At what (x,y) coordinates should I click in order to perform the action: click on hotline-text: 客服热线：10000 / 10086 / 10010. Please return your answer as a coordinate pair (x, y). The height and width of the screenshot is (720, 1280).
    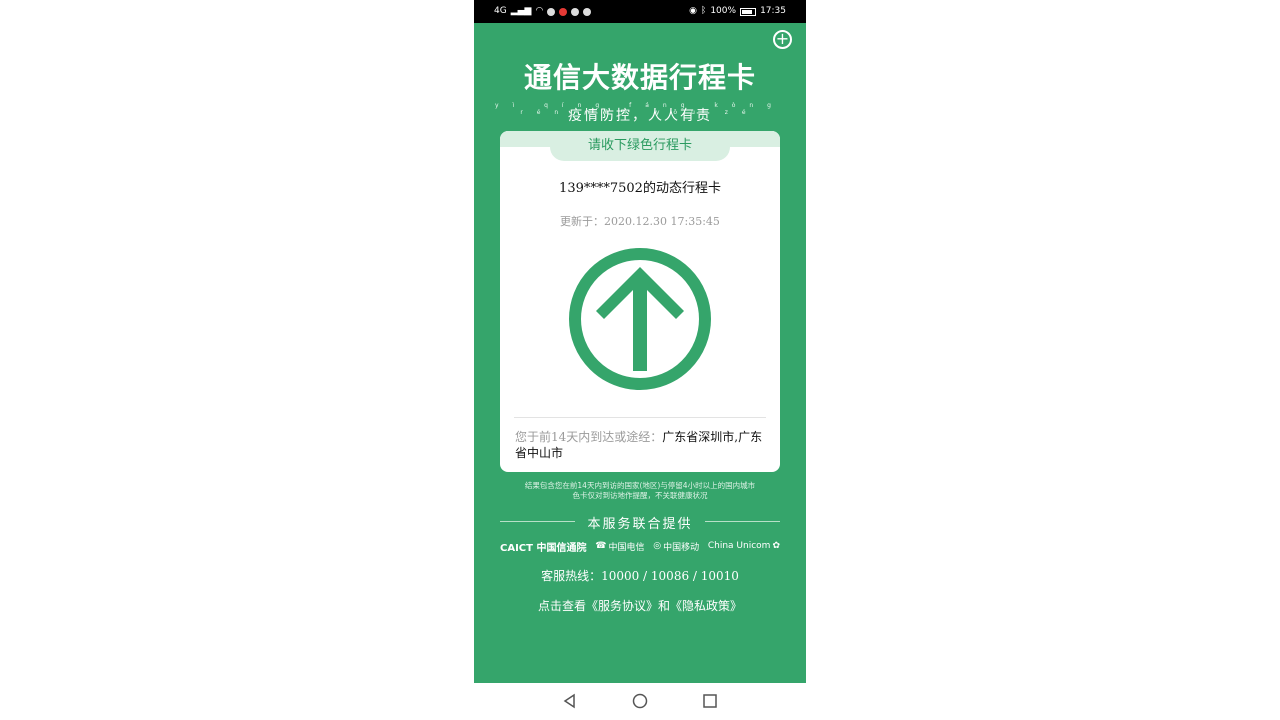
    Looking at the image, I should click on (640, 576).